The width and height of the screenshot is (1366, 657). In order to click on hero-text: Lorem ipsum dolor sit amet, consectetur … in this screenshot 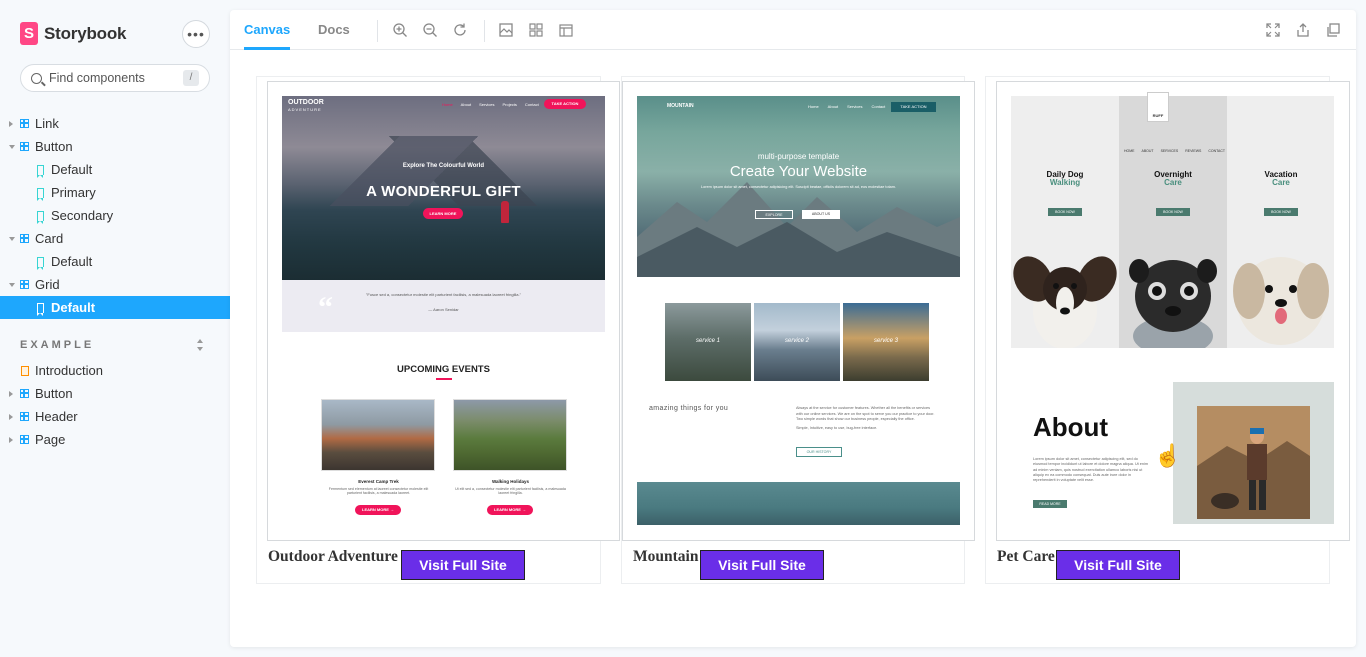, I will do `click(798, 187)`.